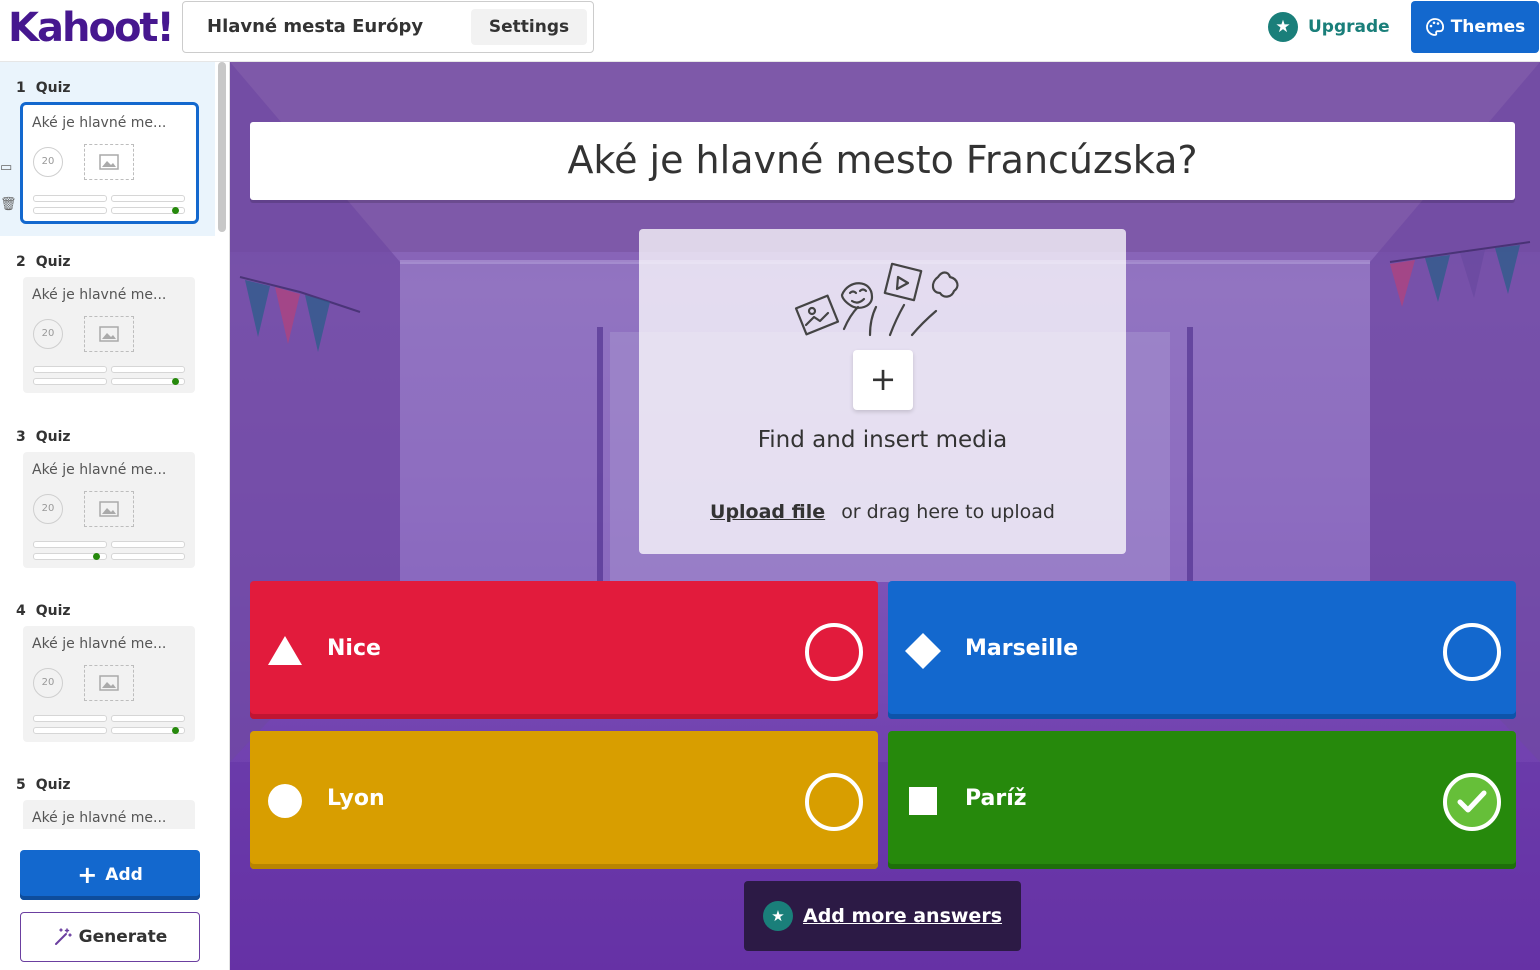 Image resolution: width=1540 pixels, height=970 pixels. Describe the element at coordinates (1202, 800) in the screenshot. I see `answer-4: Paríž` at that location.